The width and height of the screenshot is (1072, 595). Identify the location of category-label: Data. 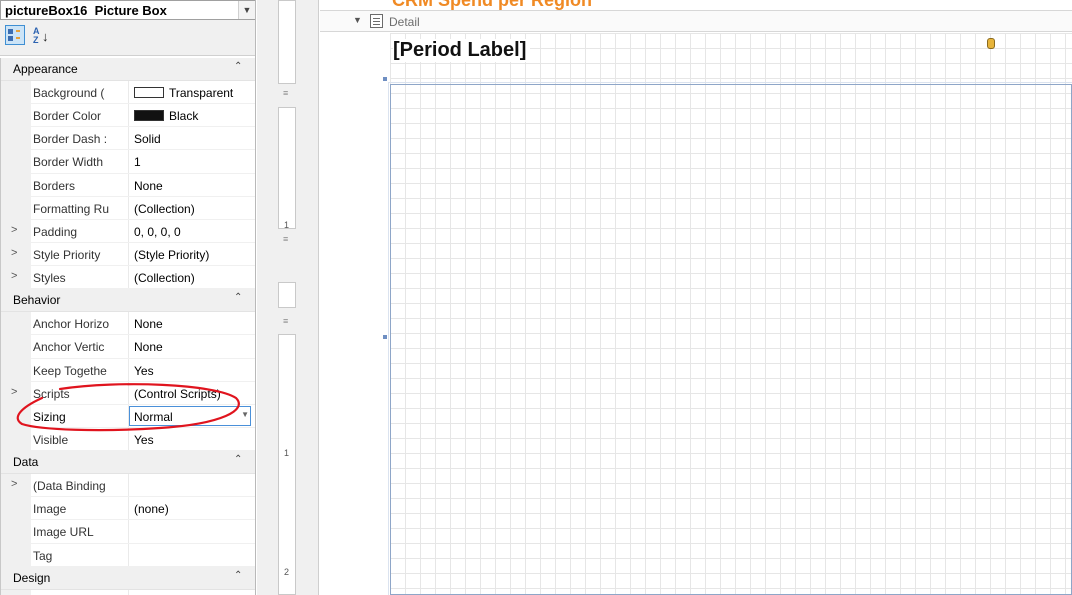
(26, 462).